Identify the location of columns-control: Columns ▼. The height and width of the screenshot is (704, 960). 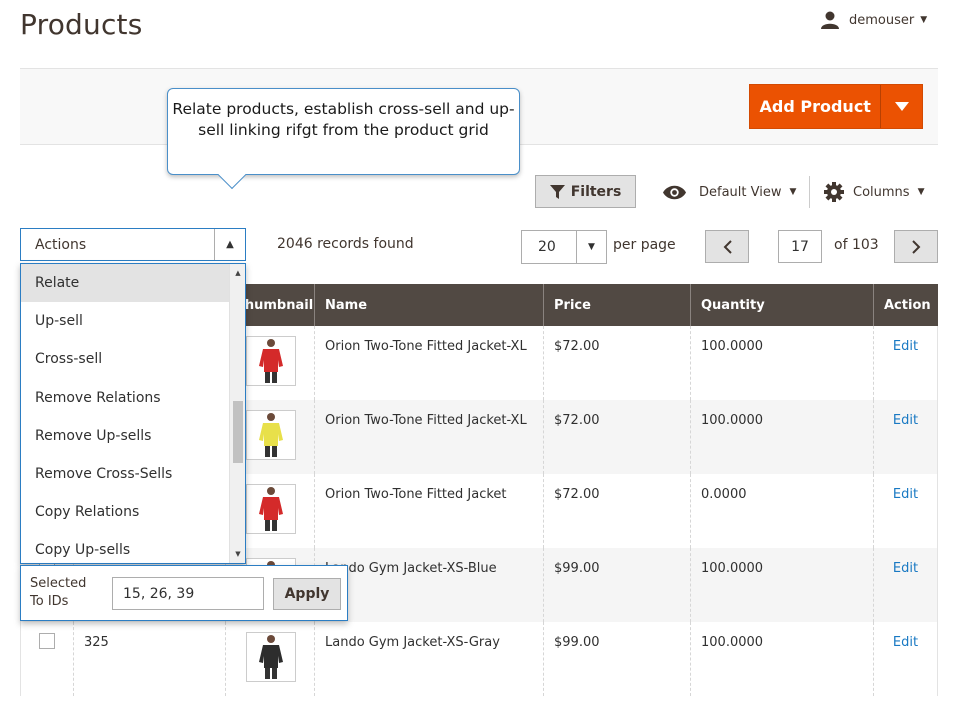
(874, 192).